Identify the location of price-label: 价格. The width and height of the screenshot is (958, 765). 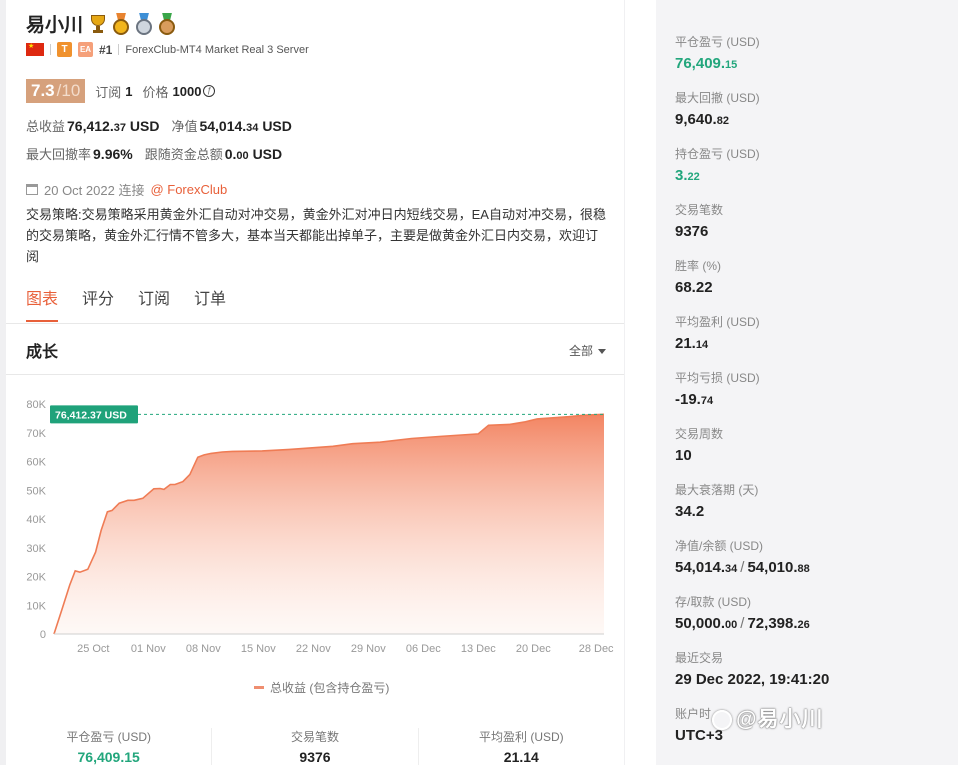
(155, 92).